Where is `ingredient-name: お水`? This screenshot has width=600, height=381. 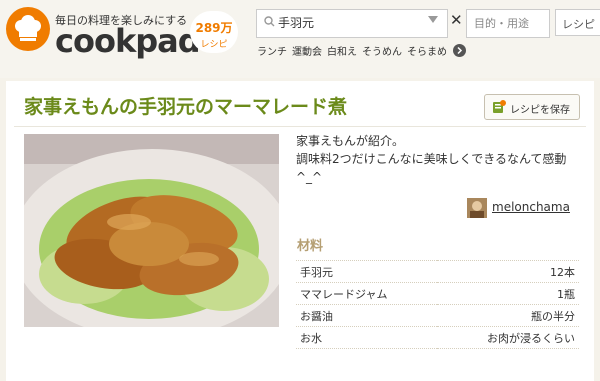
ingredient-name: お水 is located at coordinates (311, 338).